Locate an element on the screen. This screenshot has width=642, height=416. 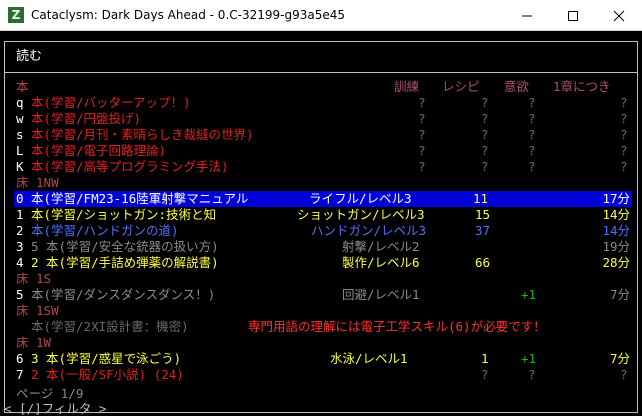
list-item: 4 2 本(学習/手詰め弾薬の解説書) 製作/レベル6 66 28分 is located at coordinates (323, 263).